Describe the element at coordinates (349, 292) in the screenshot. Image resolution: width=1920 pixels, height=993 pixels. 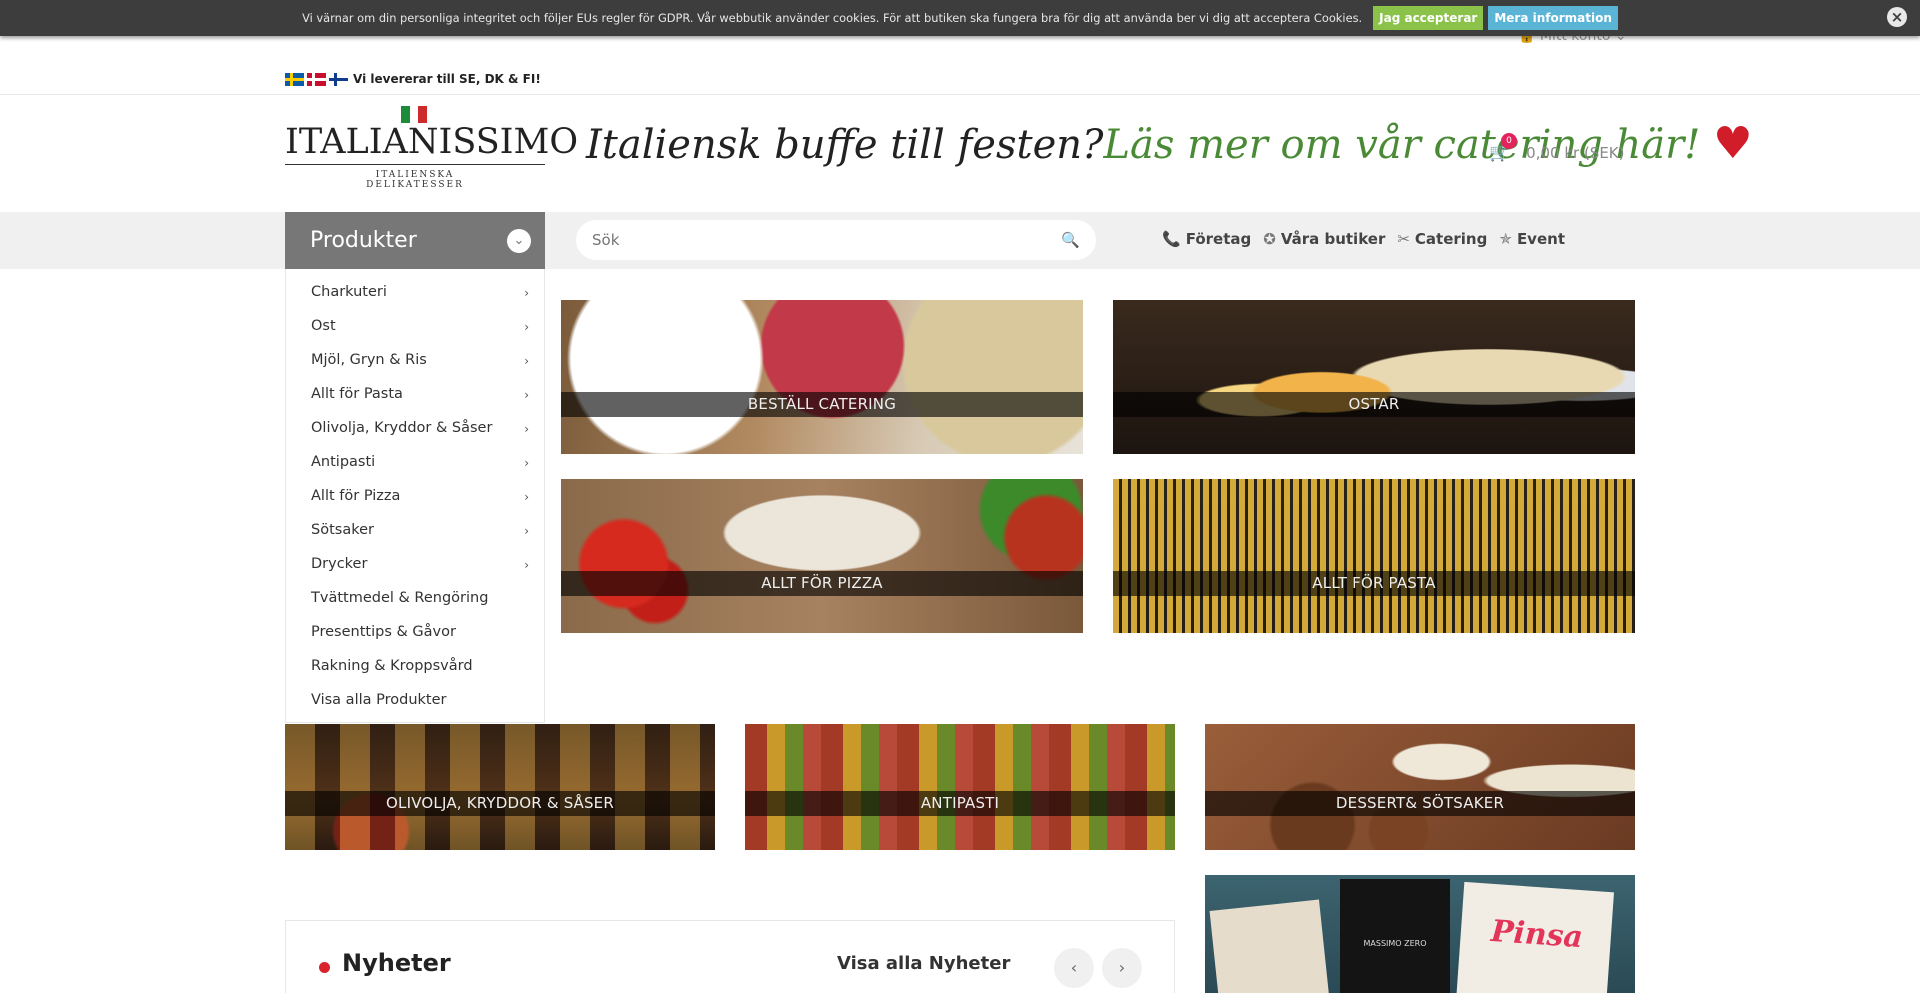
I see `category-label: Charkuteri` at that location.